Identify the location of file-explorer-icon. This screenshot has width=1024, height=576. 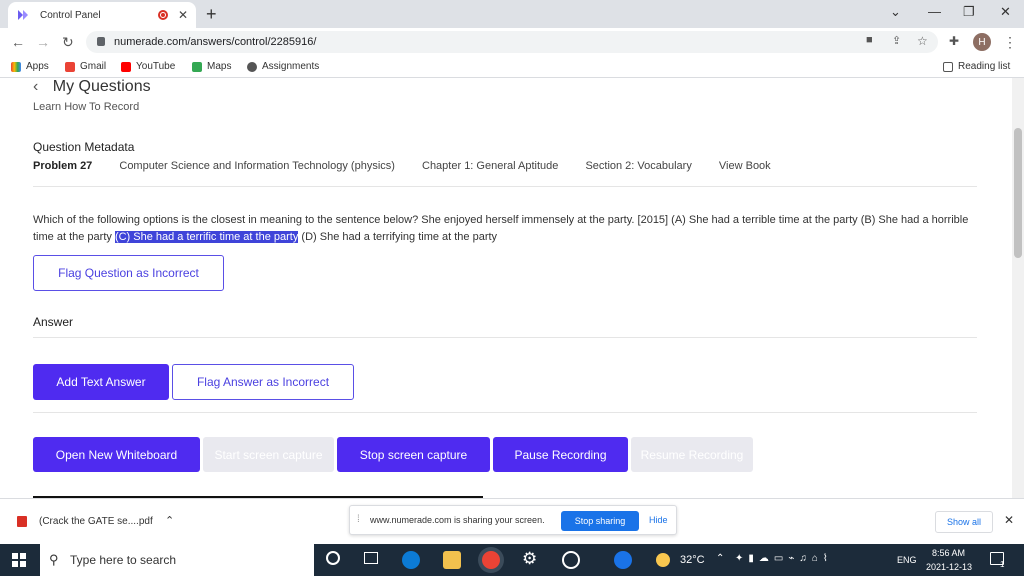
(452, 560).